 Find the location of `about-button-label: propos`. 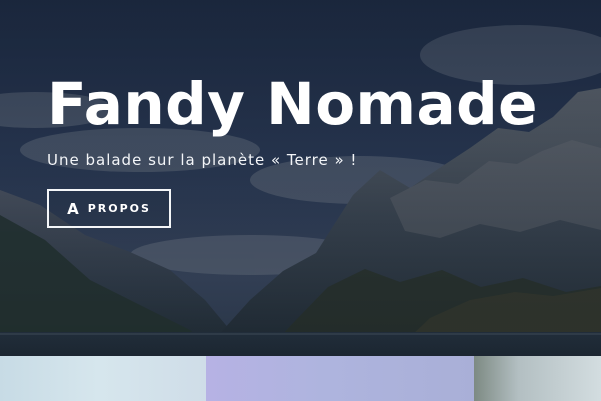

about-button-label: propos is located at coordinates (119, 208).